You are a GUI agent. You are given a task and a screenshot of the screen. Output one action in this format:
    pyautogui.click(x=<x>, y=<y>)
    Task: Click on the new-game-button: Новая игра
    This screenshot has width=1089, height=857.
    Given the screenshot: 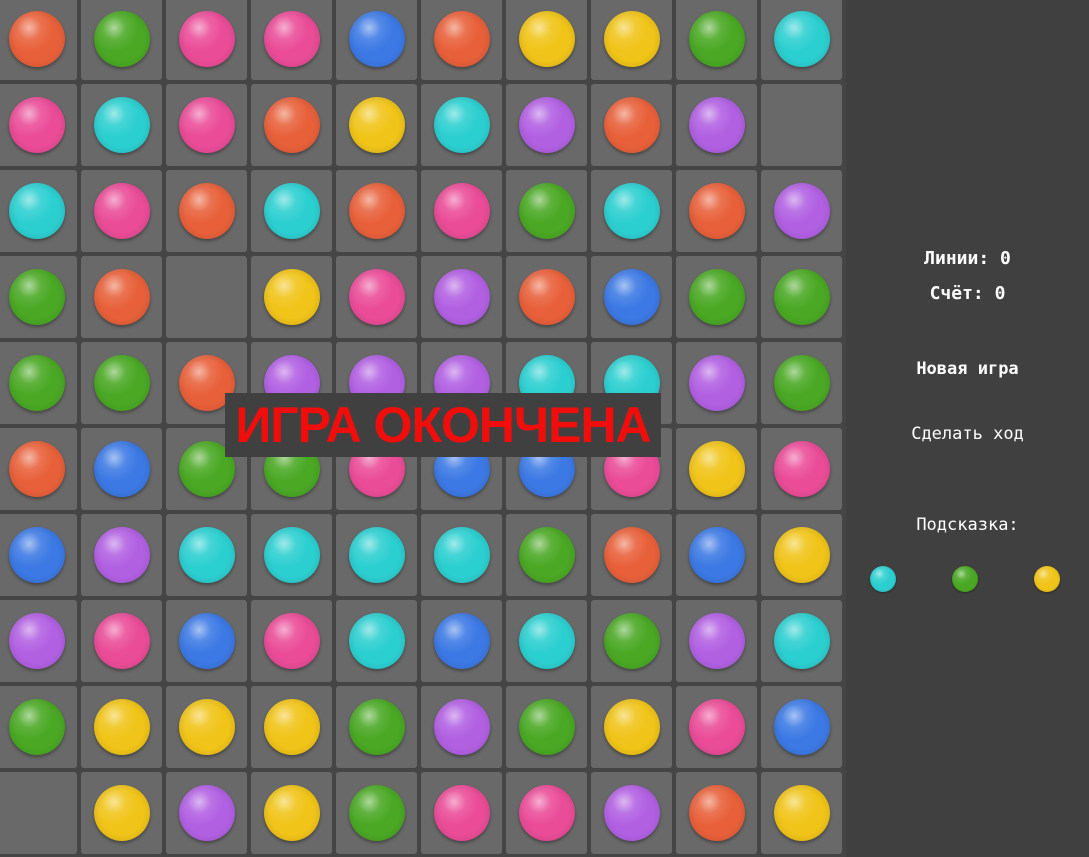 What is the action you would take?
    pyautogui.click(x=967, y=369)
    